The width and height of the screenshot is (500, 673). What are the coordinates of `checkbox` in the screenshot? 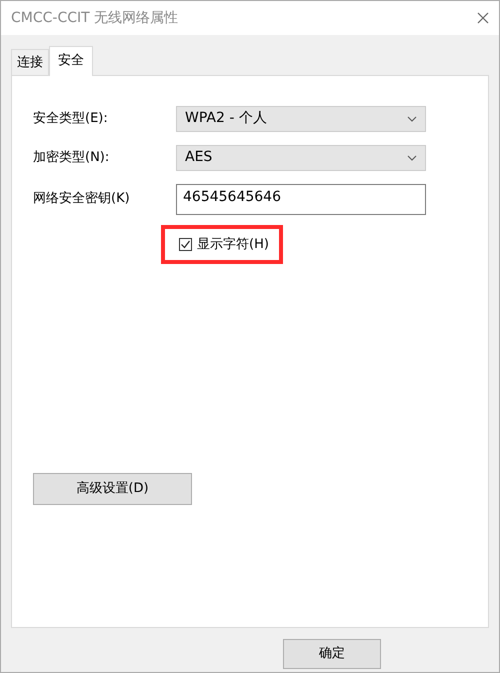 It's located at (185, 244).